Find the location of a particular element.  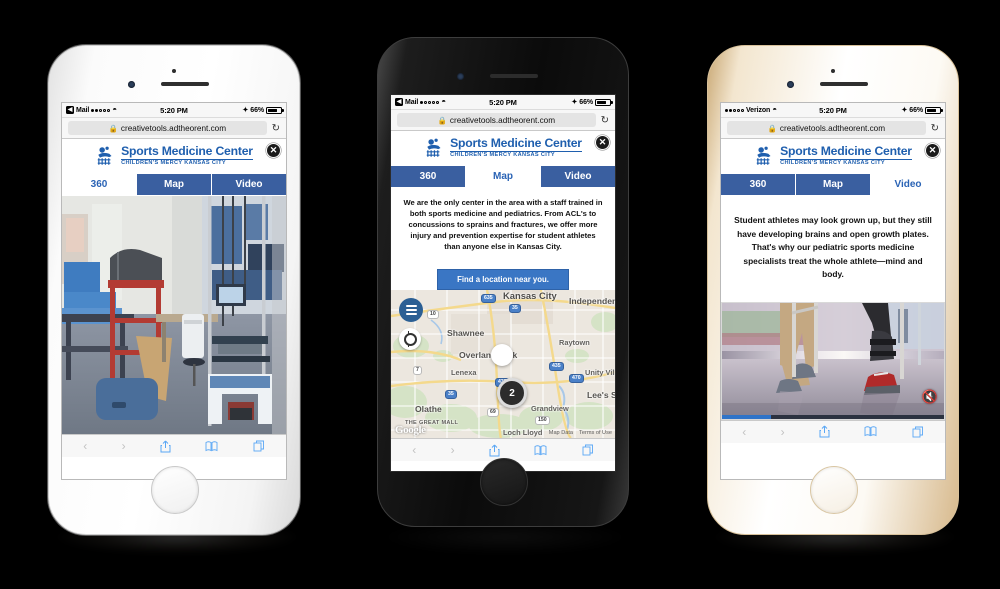

url-field-3: 🔒 creativetools.adtheorent.com is located at coordinates (826, 128).